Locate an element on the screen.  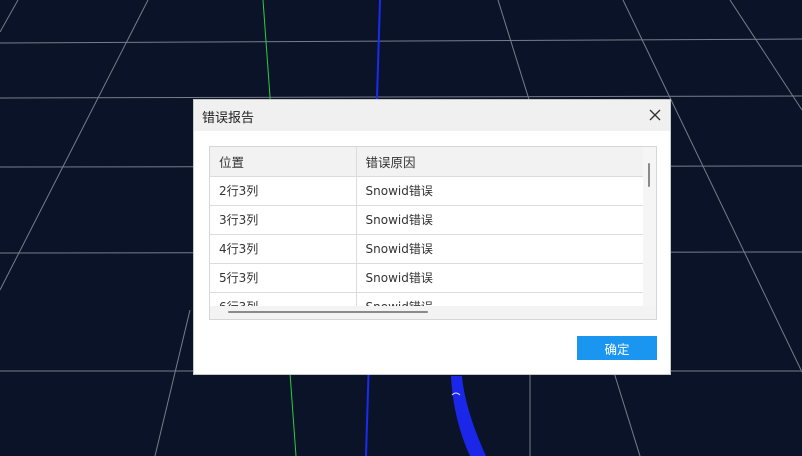
cell-position: 4行3列 is located at coordinates (283, 249).